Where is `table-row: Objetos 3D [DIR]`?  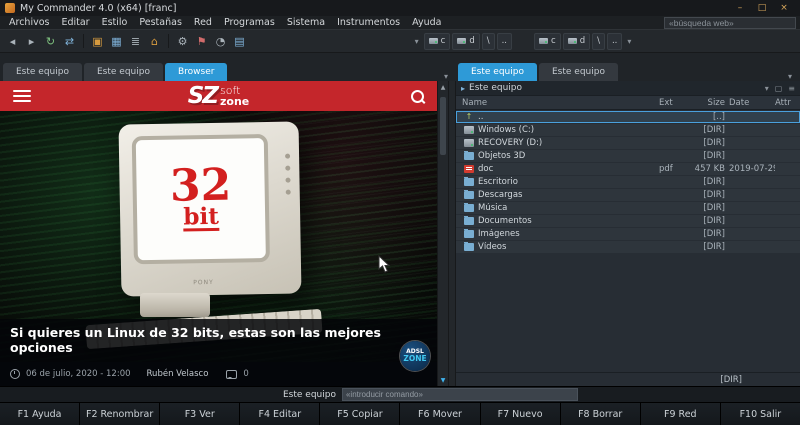 table-row: Objetos 3D [DIR] is located at coordinates (628, 156).